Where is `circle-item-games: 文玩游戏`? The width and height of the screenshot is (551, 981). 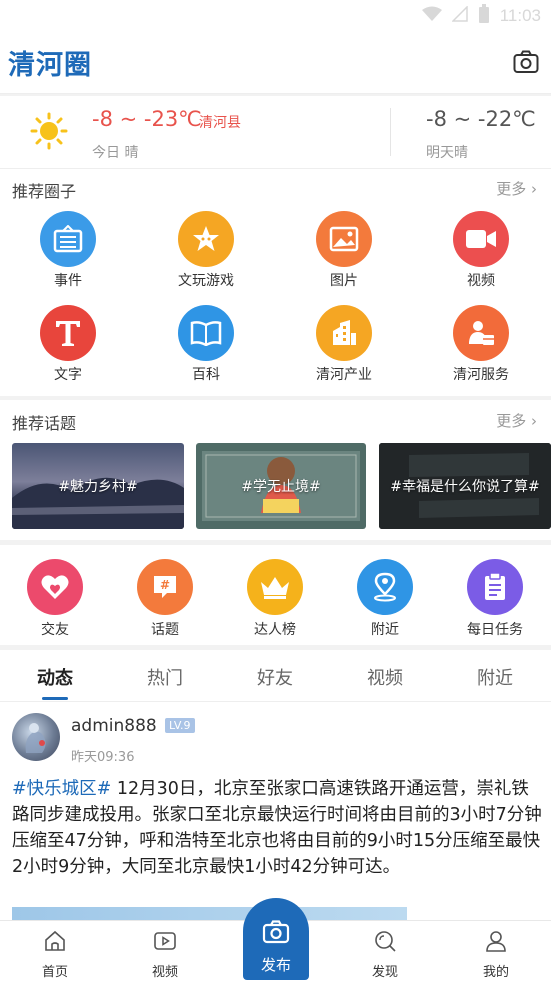 circle-item-games: 文玩游戏 is located at coordinates (206, 250).